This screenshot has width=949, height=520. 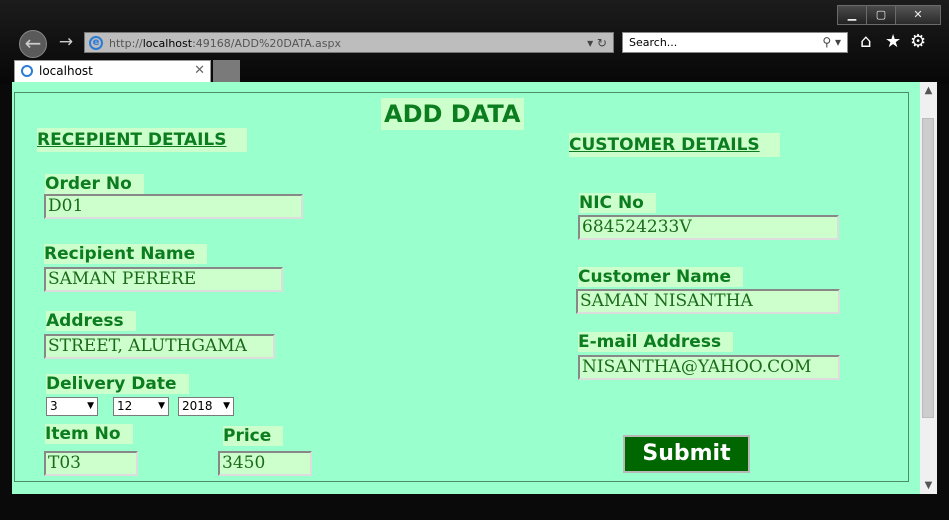 What do you see at coordinates (709, 367) in the screenshot?
I see `email-field: NISANTHA@YAHOO.COM` at bounding box center [709, 367].